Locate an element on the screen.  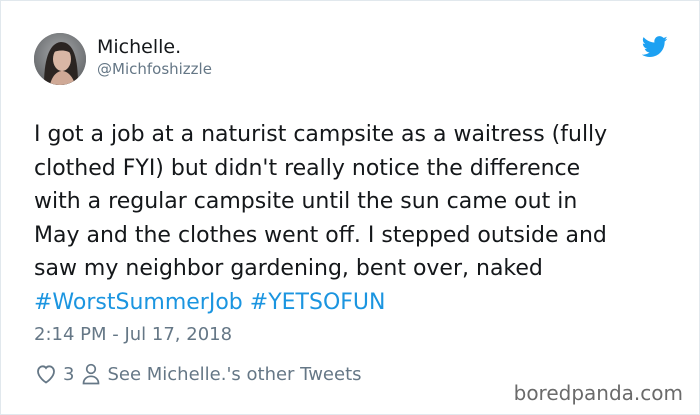
person-icon is located at coordinates (91, 374).